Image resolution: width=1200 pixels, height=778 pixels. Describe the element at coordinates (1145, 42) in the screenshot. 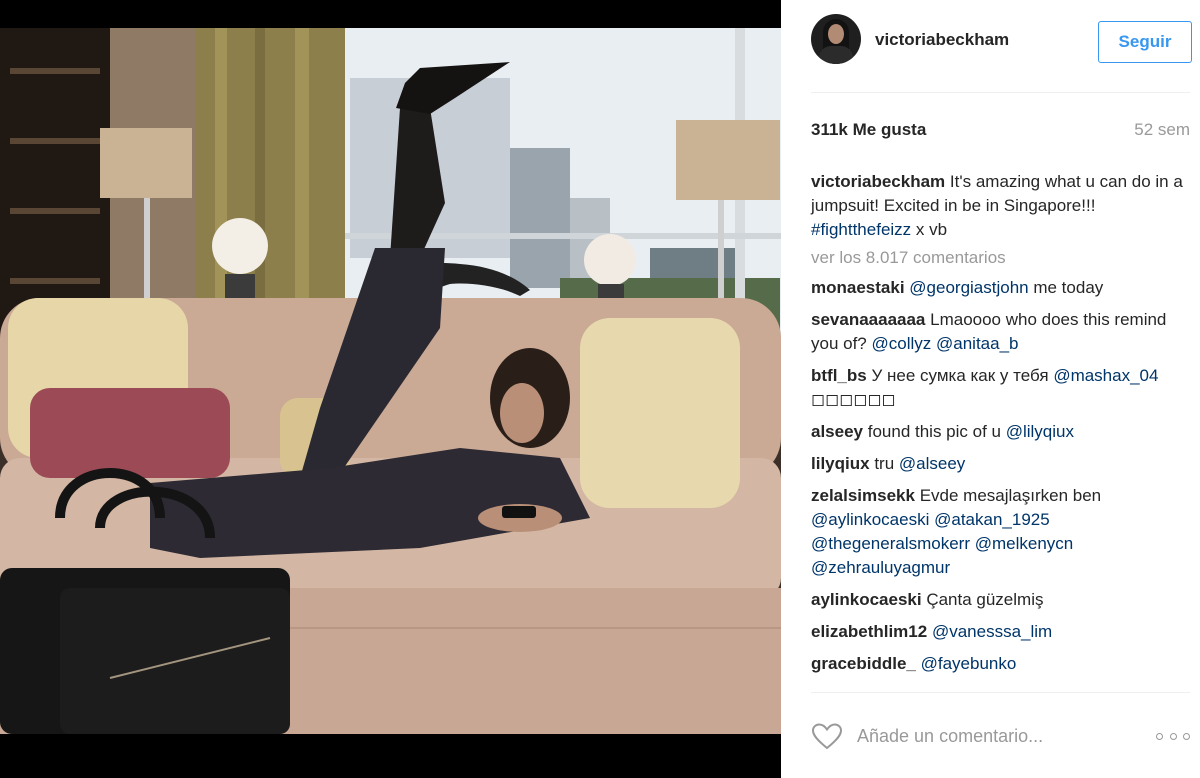

I see `follow-button: Seguir` at that location.